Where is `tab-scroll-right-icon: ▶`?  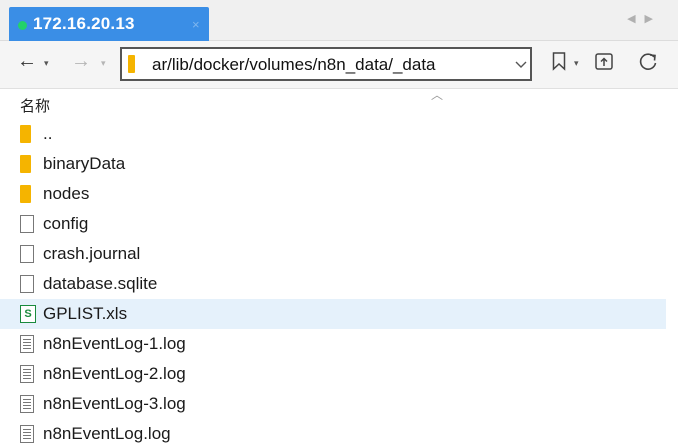 tab-scroll-right-icon: ▶ is located at coordinates (653, 19).